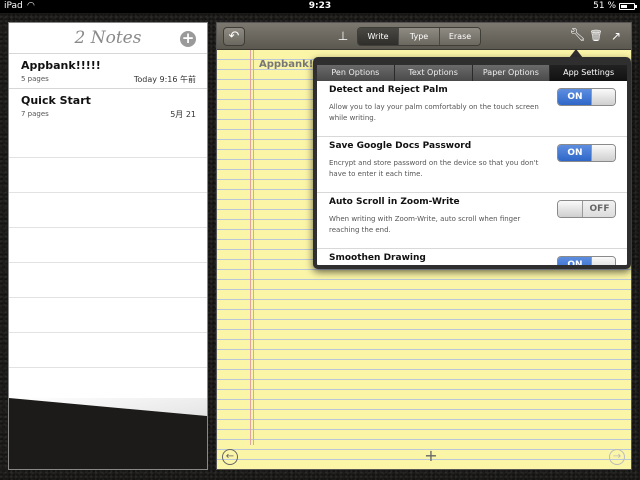 The image size is (640, 480). Describe the element at coordinates (628, 6) in the screenshot. I see `battery-icon` at that location.